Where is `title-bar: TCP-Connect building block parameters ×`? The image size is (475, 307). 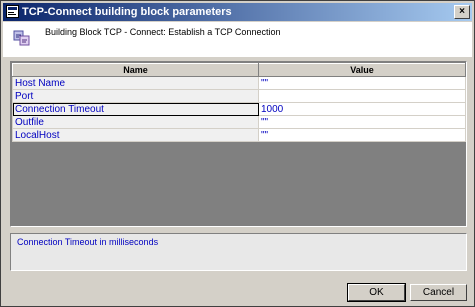 title-bar: TCP-Connect building block parameters × is located at coordinates (237, 12).